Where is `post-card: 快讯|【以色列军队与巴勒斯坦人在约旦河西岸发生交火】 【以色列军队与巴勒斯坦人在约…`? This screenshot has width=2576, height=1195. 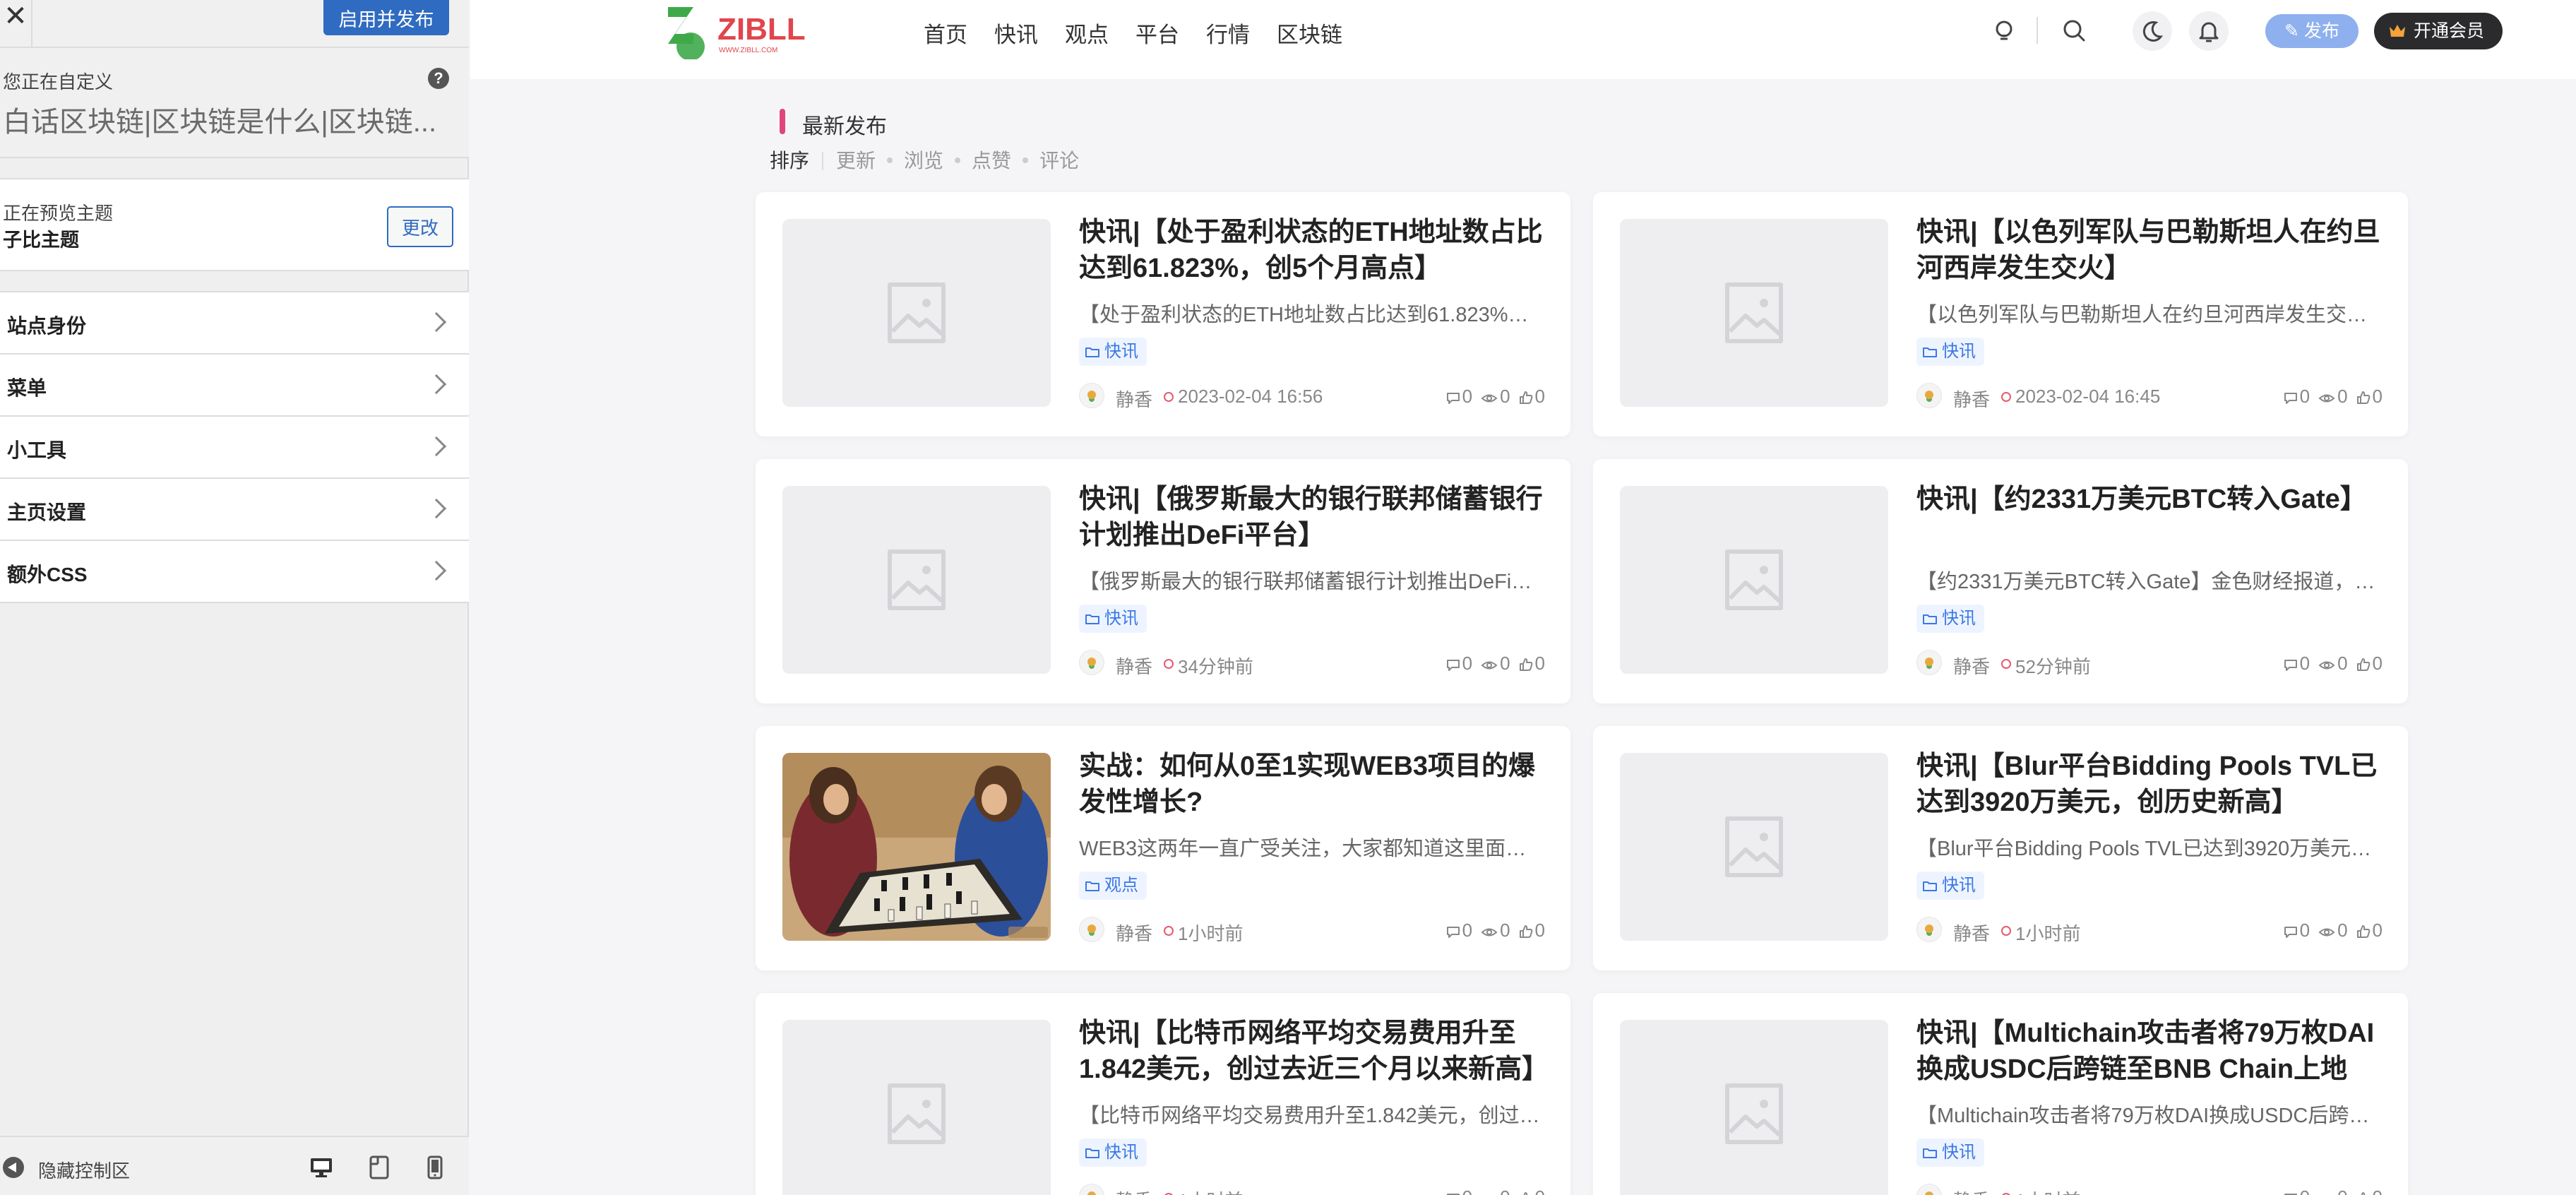
post-card: 快讯|【以色列军队与巴勒斯坦人在约旦河西岸发生交火】 【以色列军队与巴勒斯坦人在约… is located at coordinates (2000, 314).